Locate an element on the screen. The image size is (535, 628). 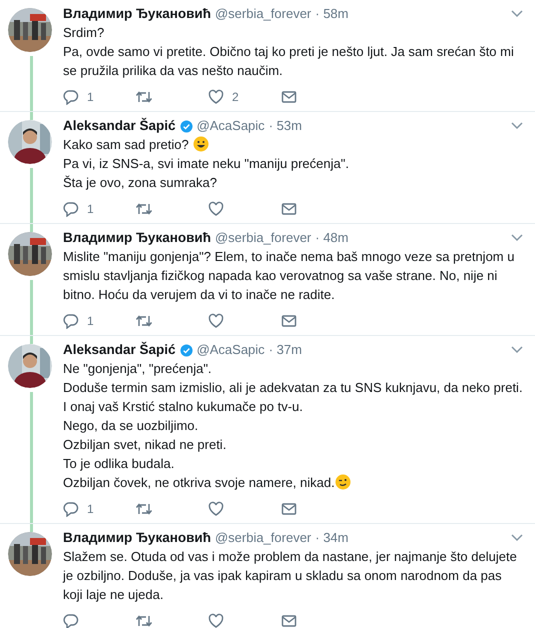
timestamp: · 48m is located at coordinates (331, 238).